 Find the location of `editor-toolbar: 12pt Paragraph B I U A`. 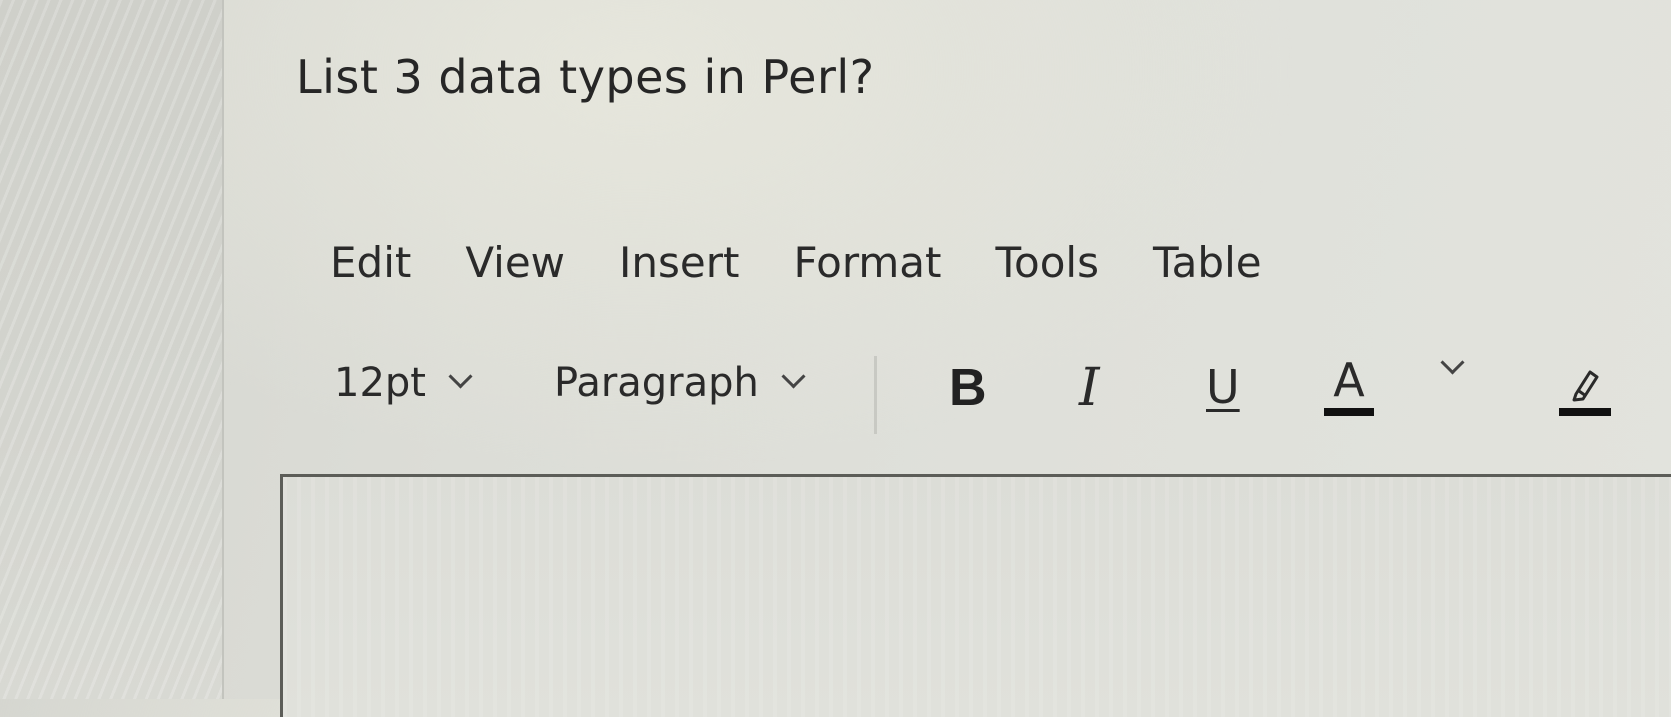

editor-toolbar: 12pt Paragraph B I U A is located at coordinates (1002, 392).